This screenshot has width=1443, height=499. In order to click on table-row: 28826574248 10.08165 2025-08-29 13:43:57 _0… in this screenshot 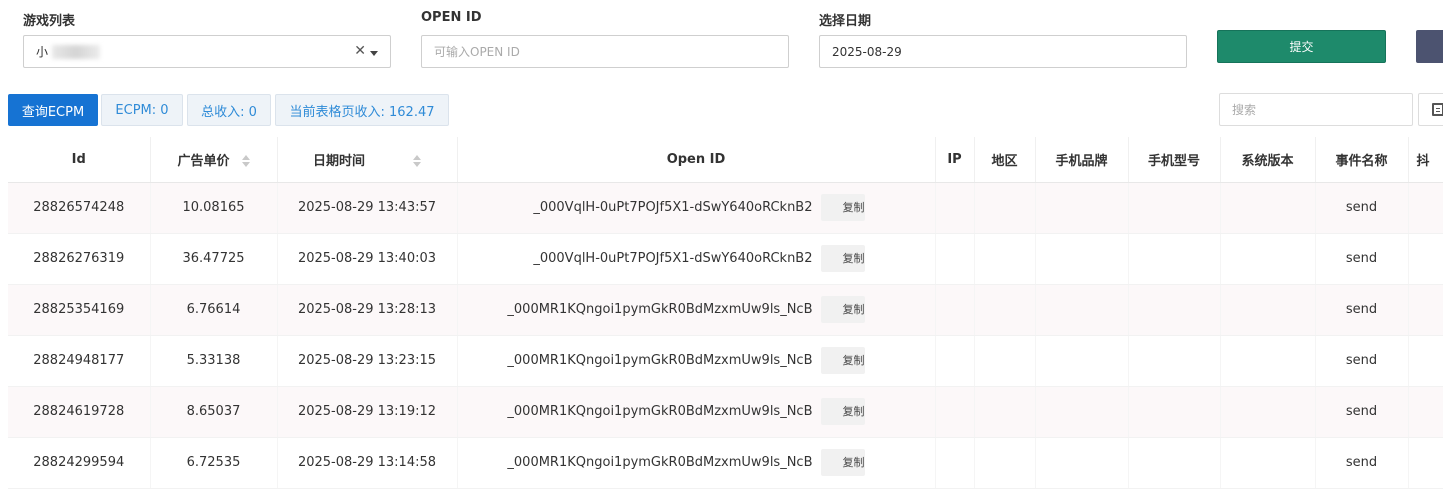, I will do `click(725, 208)`.